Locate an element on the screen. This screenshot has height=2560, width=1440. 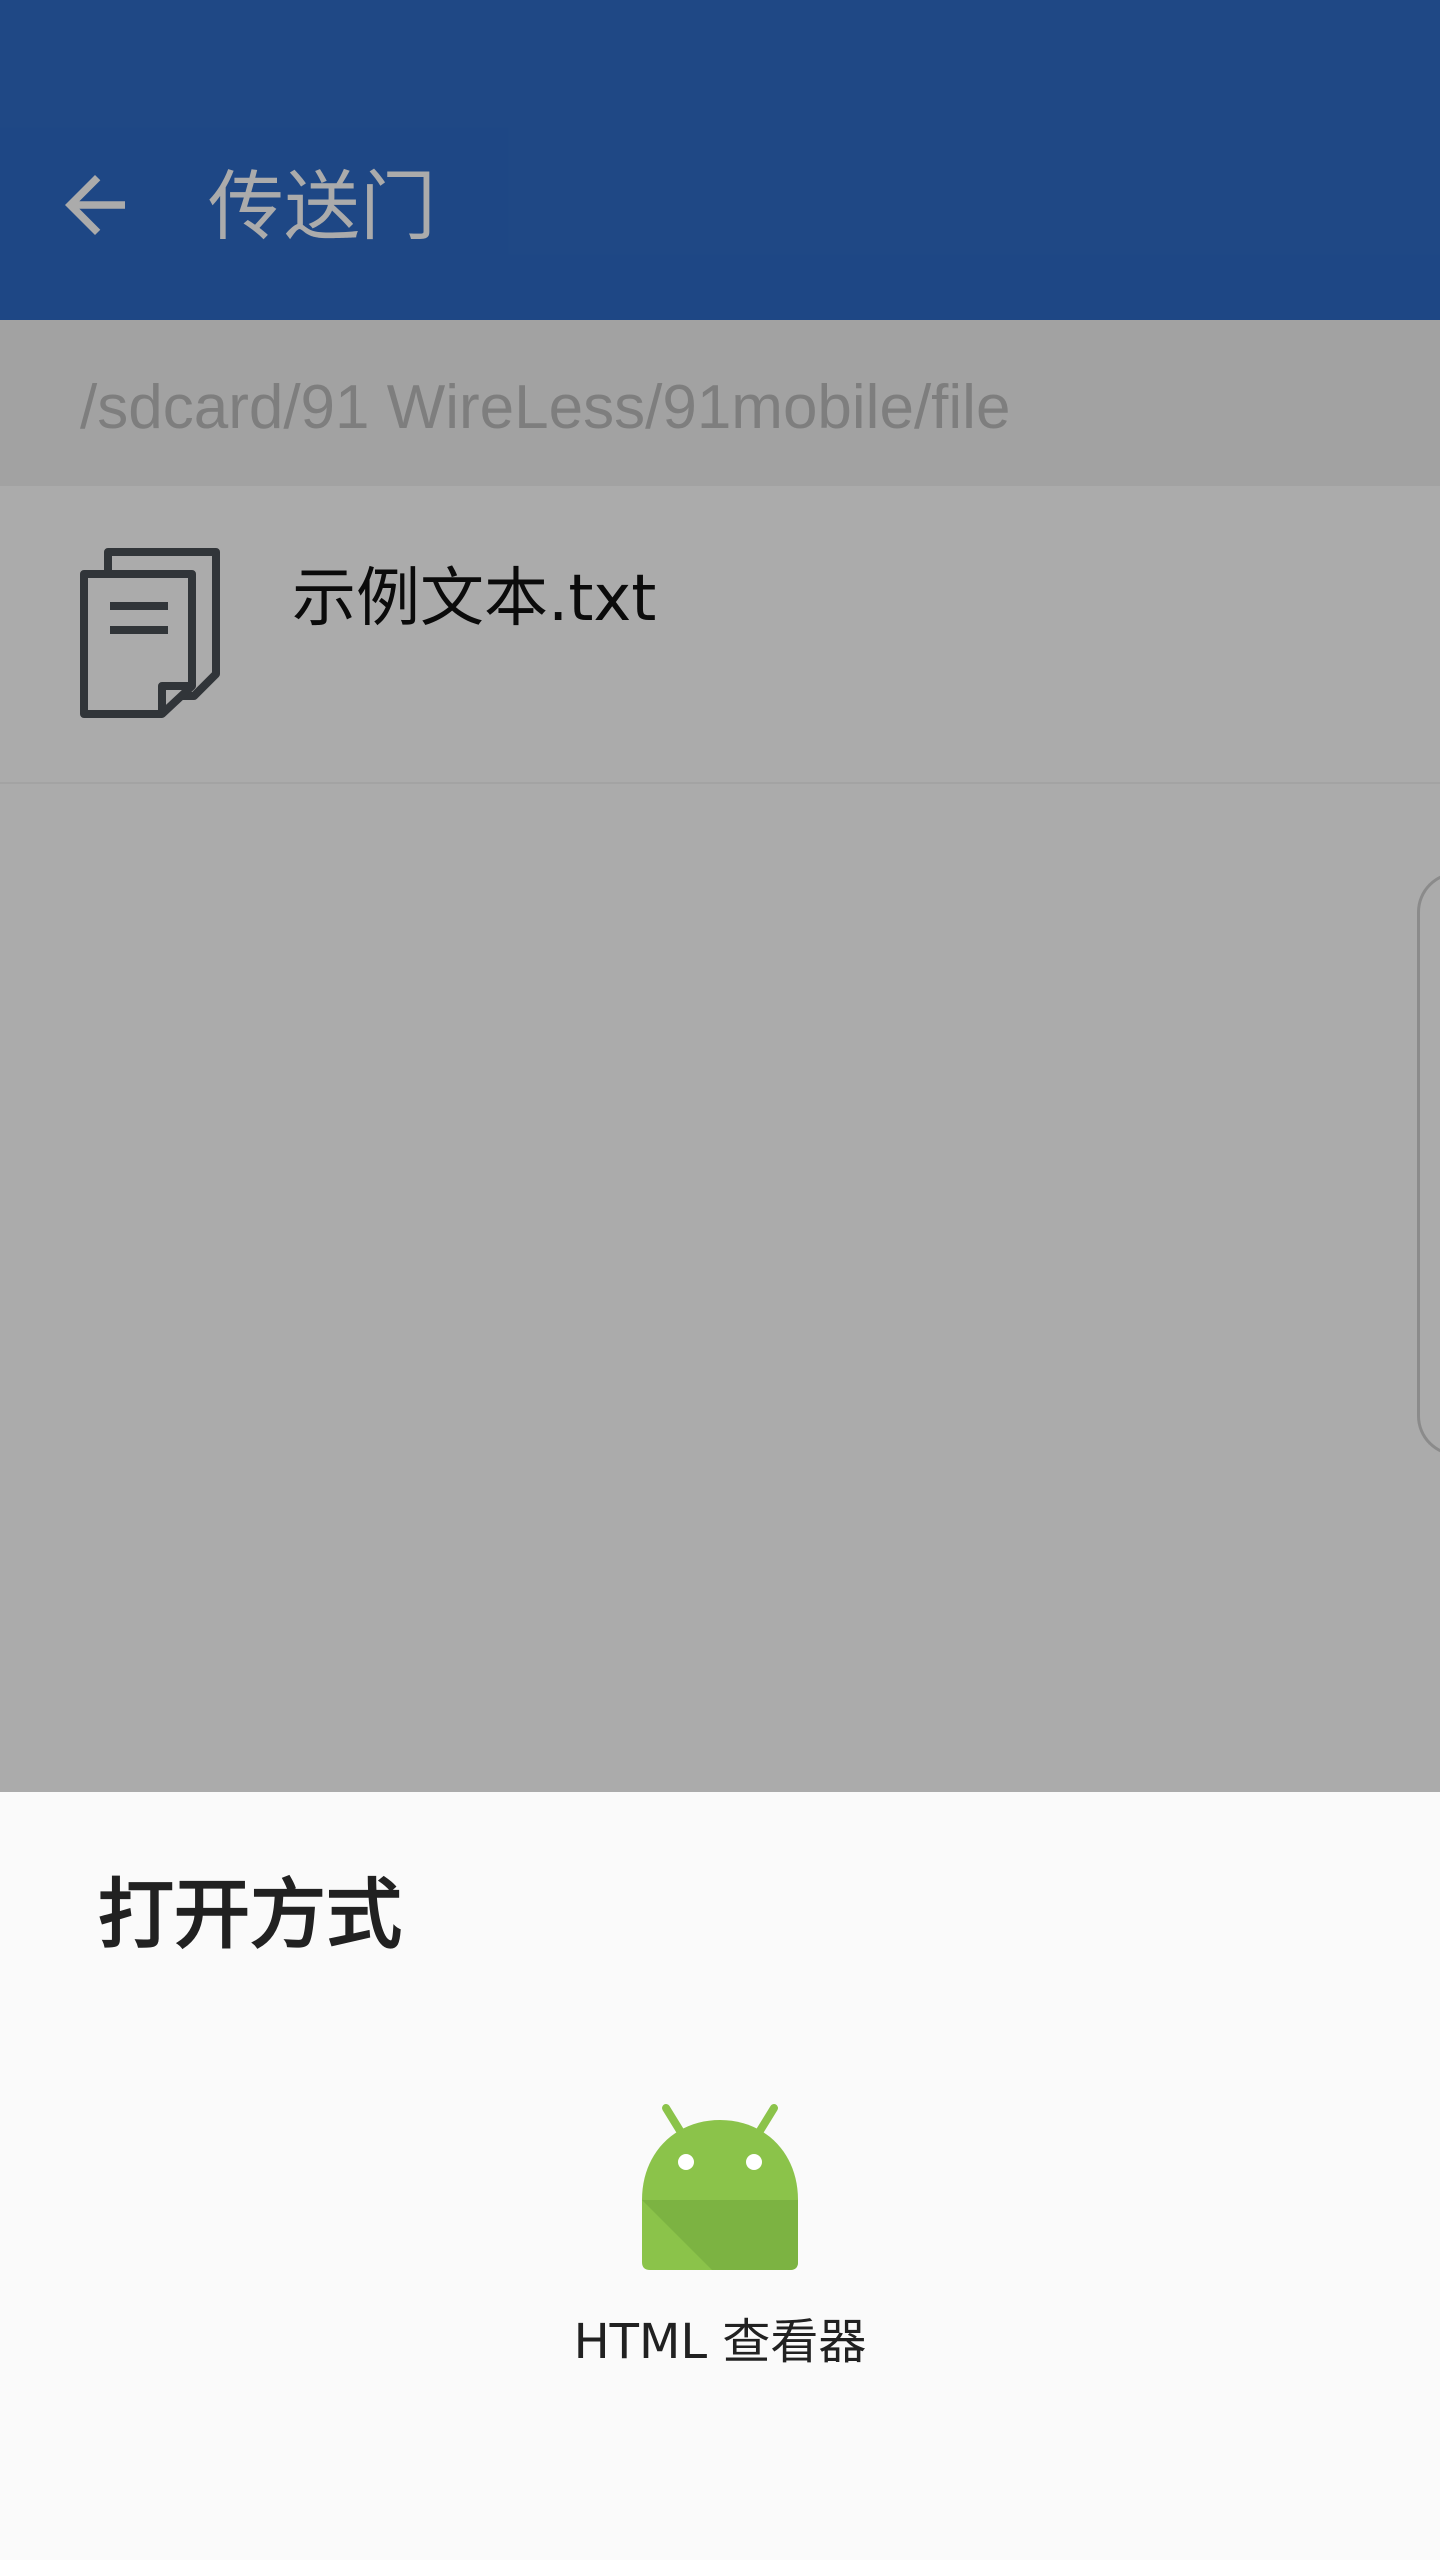
app-option-html-viewer: HTML 查看器 is located at coordinates (720, 2252).